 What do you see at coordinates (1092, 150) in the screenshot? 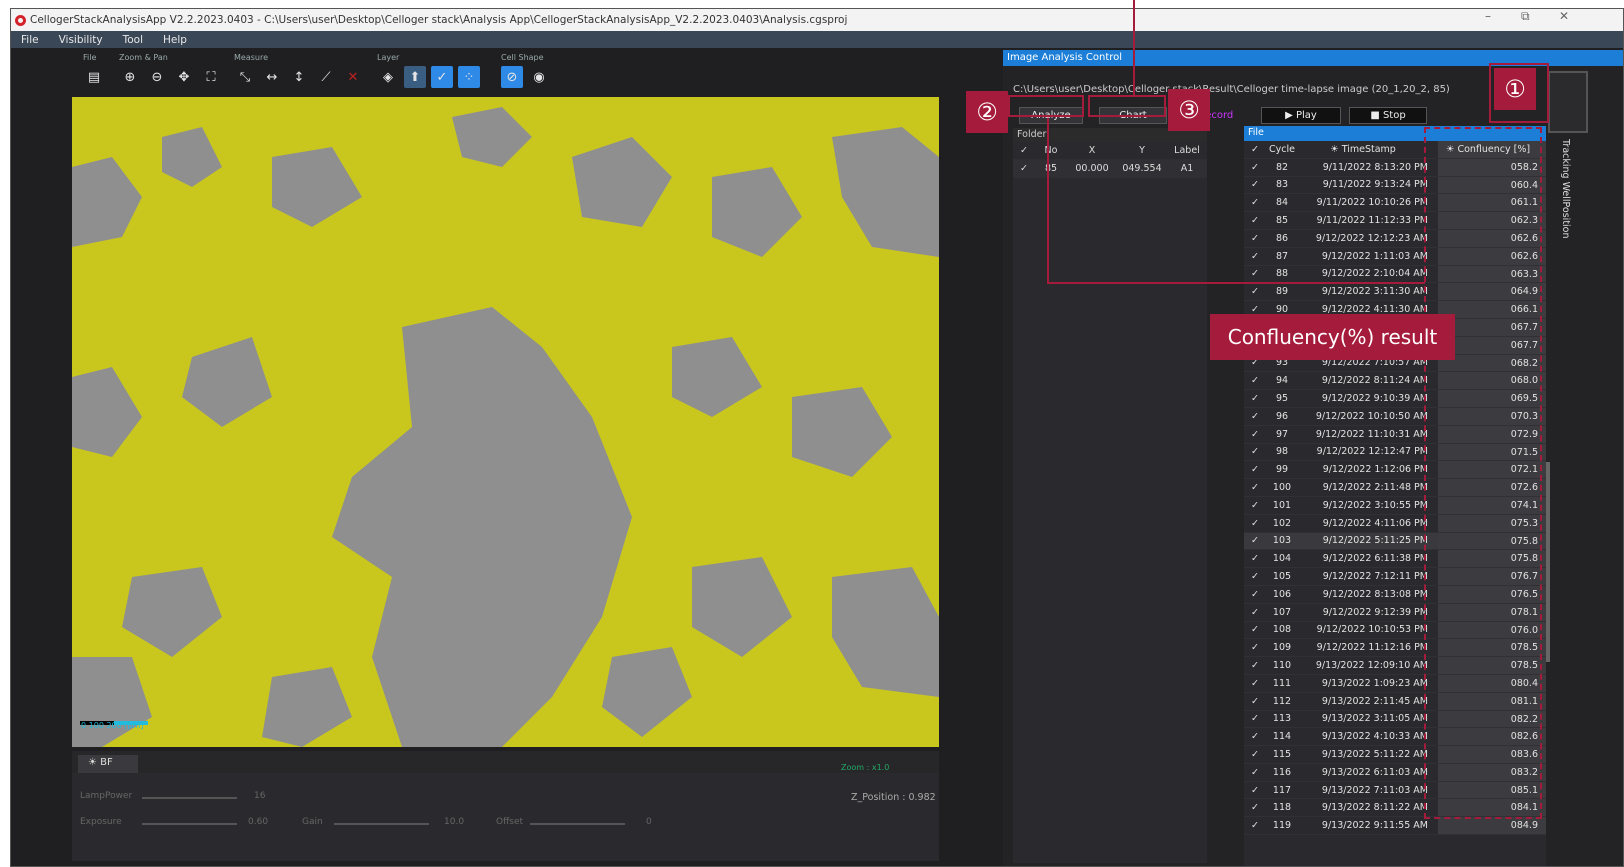
I see `folder-col-x: X` at bounding box center [1092, 150].